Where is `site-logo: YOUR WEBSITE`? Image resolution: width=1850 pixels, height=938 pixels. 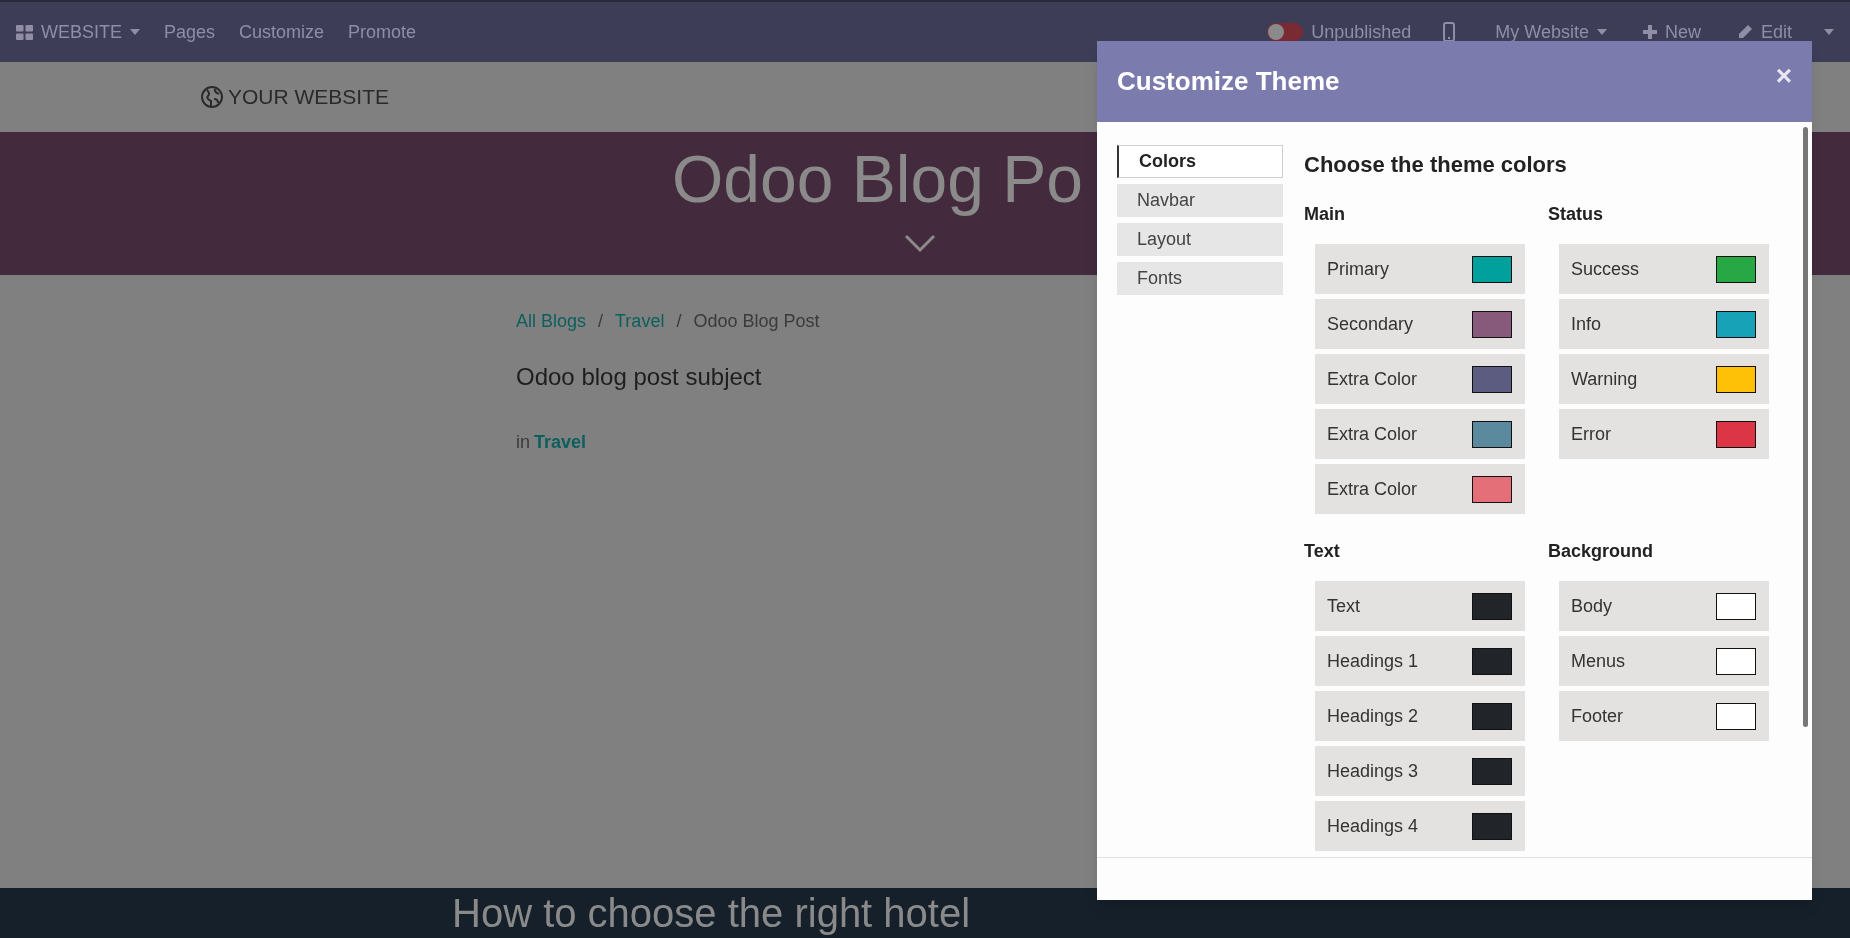
site-logo: YOUR WEBSITE is located at coordinates (295, 97).